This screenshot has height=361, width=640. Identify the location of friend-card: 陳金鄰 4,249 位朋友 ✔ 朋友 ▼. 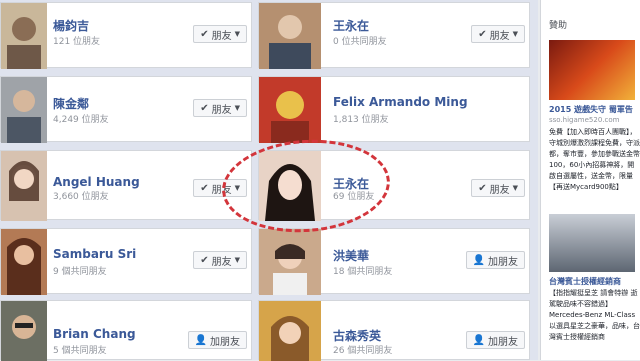
(126, 109).